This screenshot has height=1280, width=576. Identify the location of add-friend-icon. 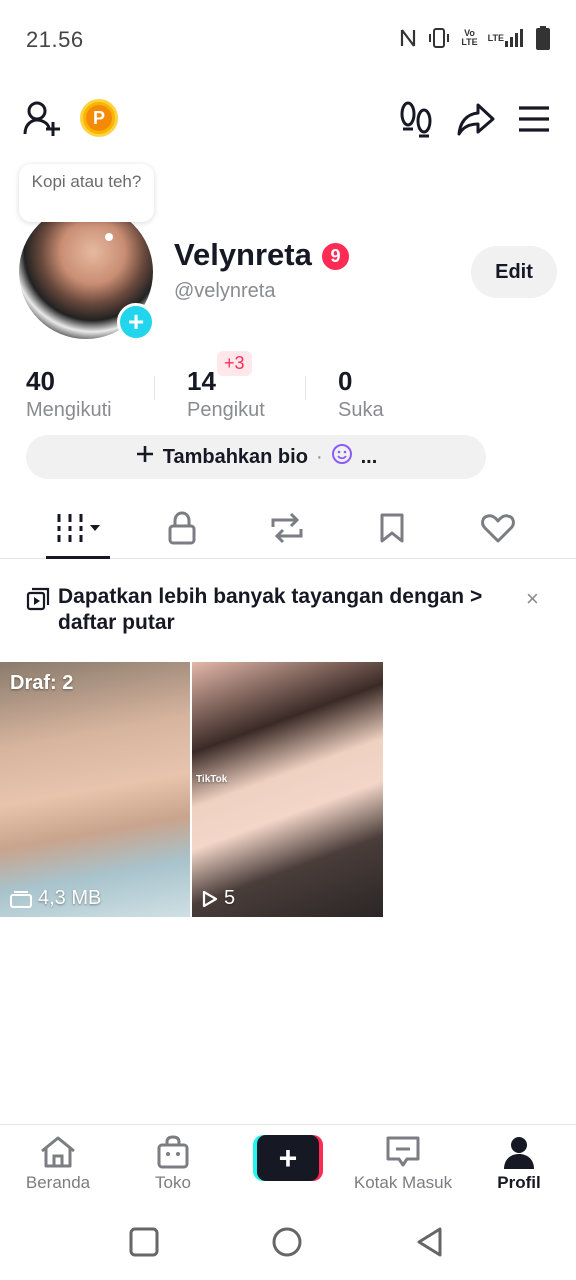
(42, 119).